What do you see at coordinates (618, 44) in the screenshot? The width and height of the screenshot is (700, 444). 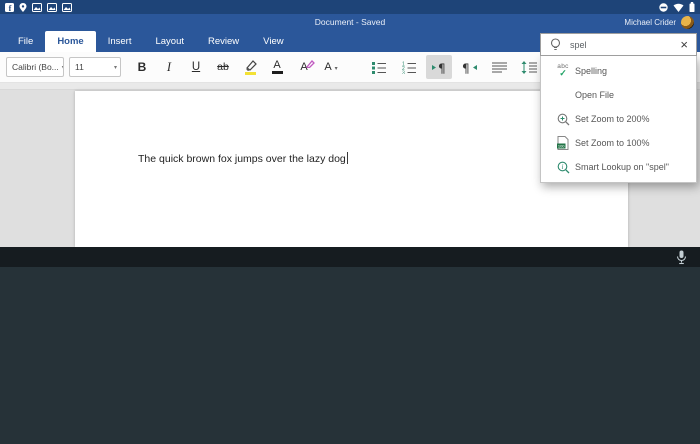 I see `tell-me-search-box: spel ×` at bounding box center [618, 44].